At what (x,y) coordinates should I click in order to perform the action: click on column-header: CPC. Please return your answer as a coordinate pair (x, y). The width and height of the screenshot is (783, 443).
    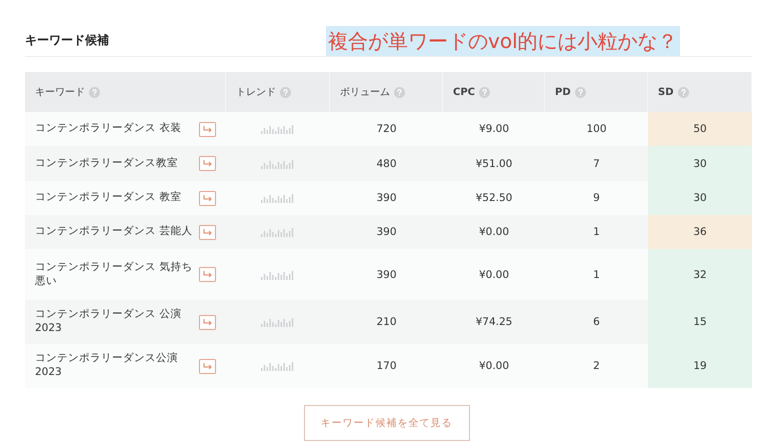
    Looking at the image, I should click on (464, 92).